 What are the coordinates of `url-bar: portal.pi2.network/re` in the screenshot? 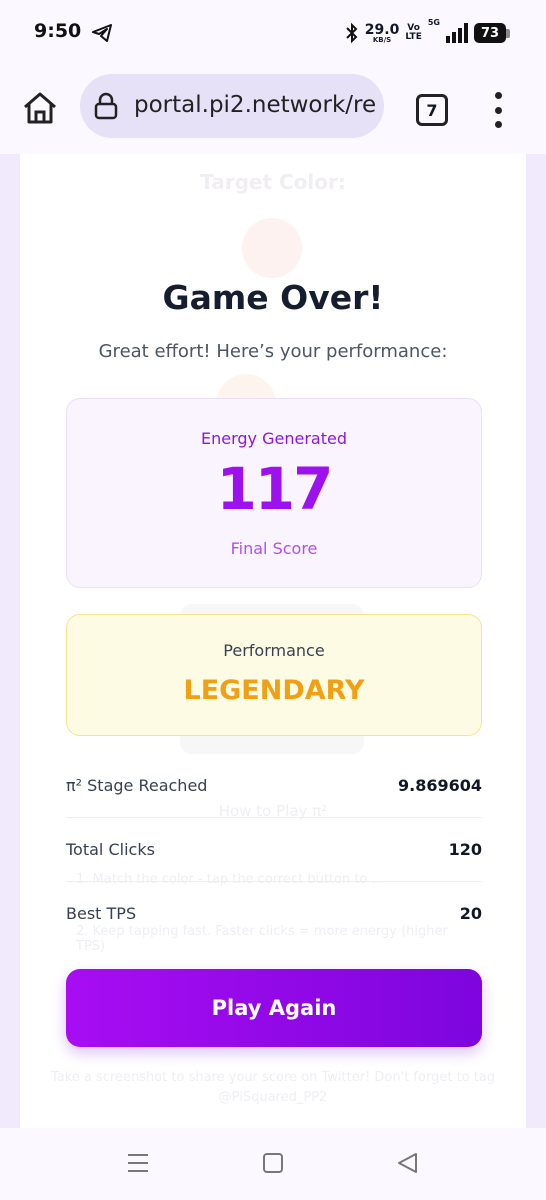 It's located at (232, 106).